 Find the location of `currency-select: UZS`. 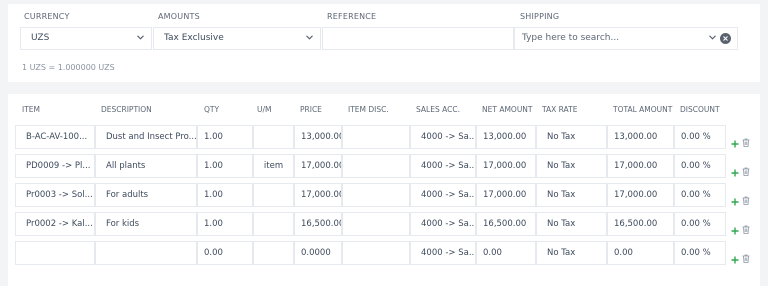

currency-select: UZS is located at coordinates (86, 38).